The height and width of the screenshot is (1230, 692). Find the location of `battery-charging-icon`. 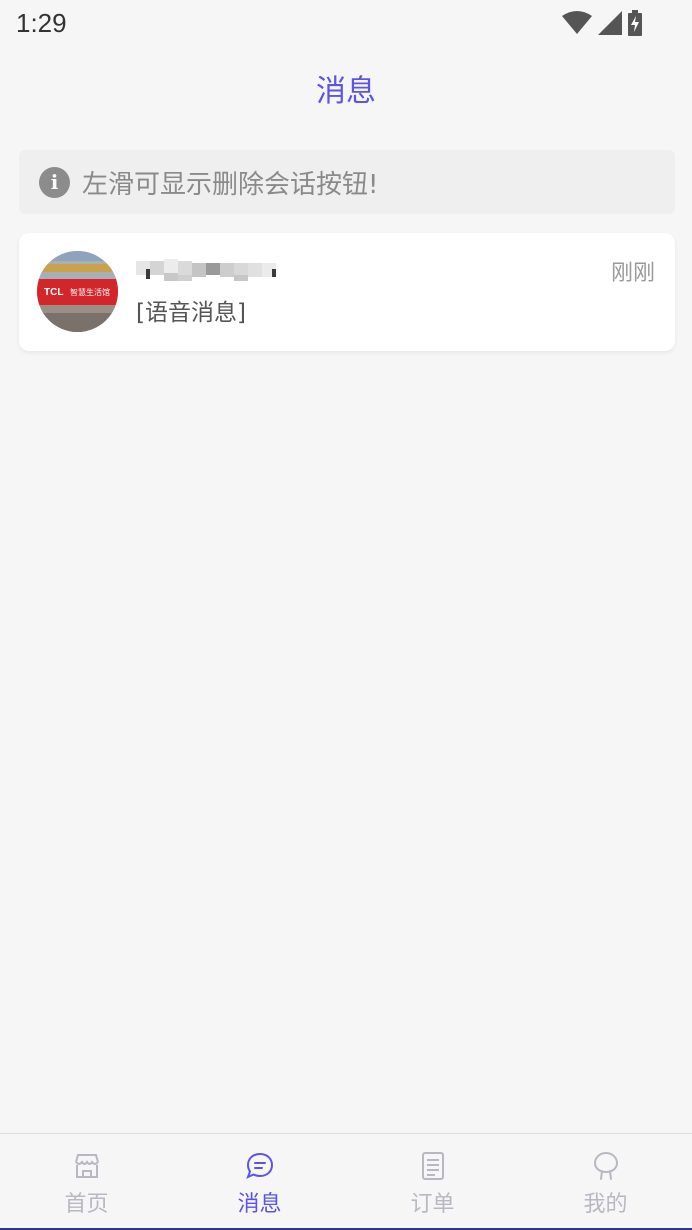

battery-charging-icon is located at coordinates (635, 23).